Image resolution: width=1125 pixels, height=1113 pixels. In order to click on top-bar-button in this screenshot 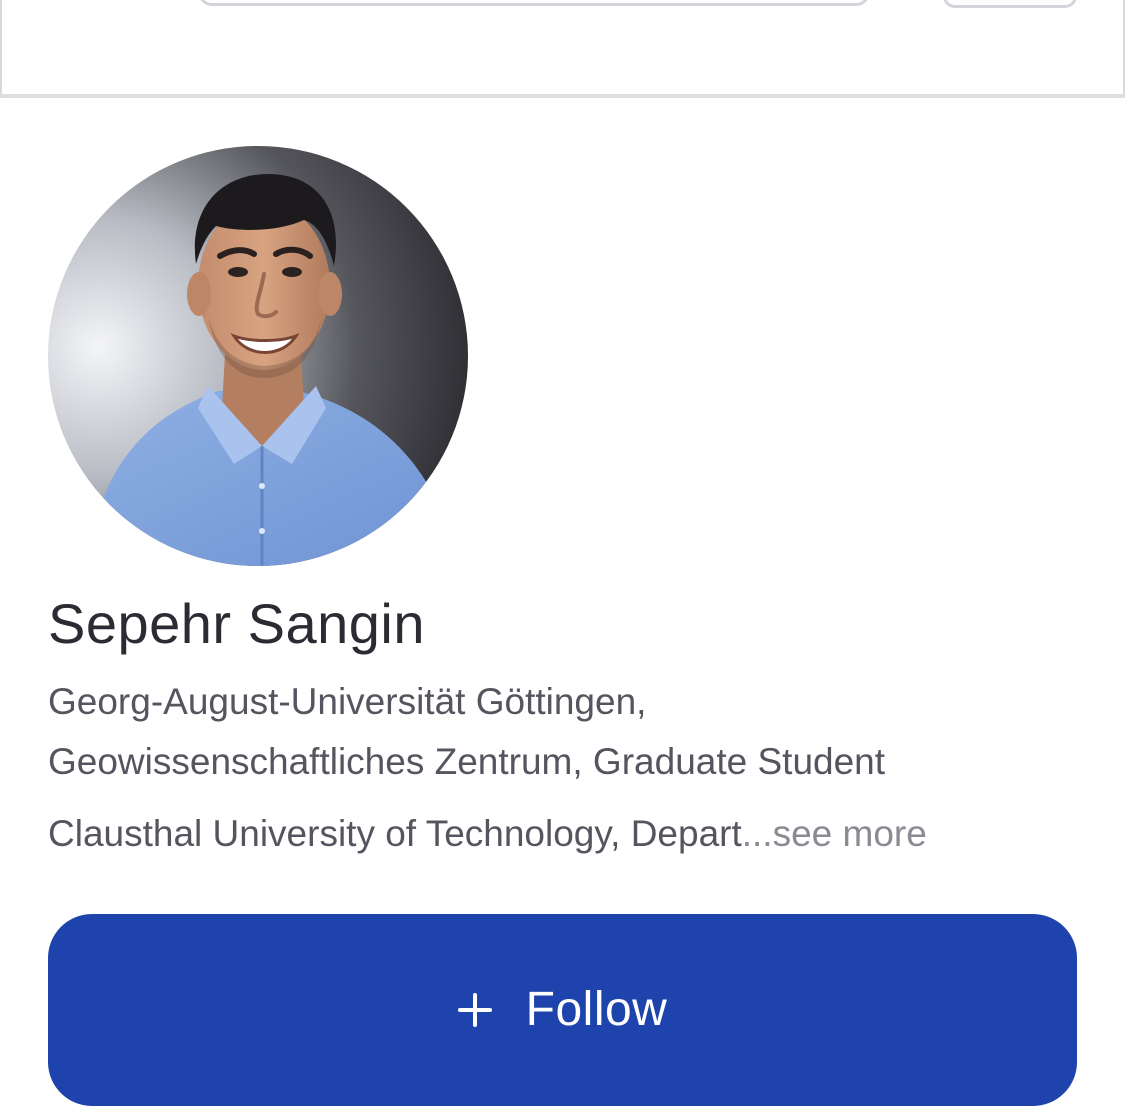, I will do `click(1010, 4)`.